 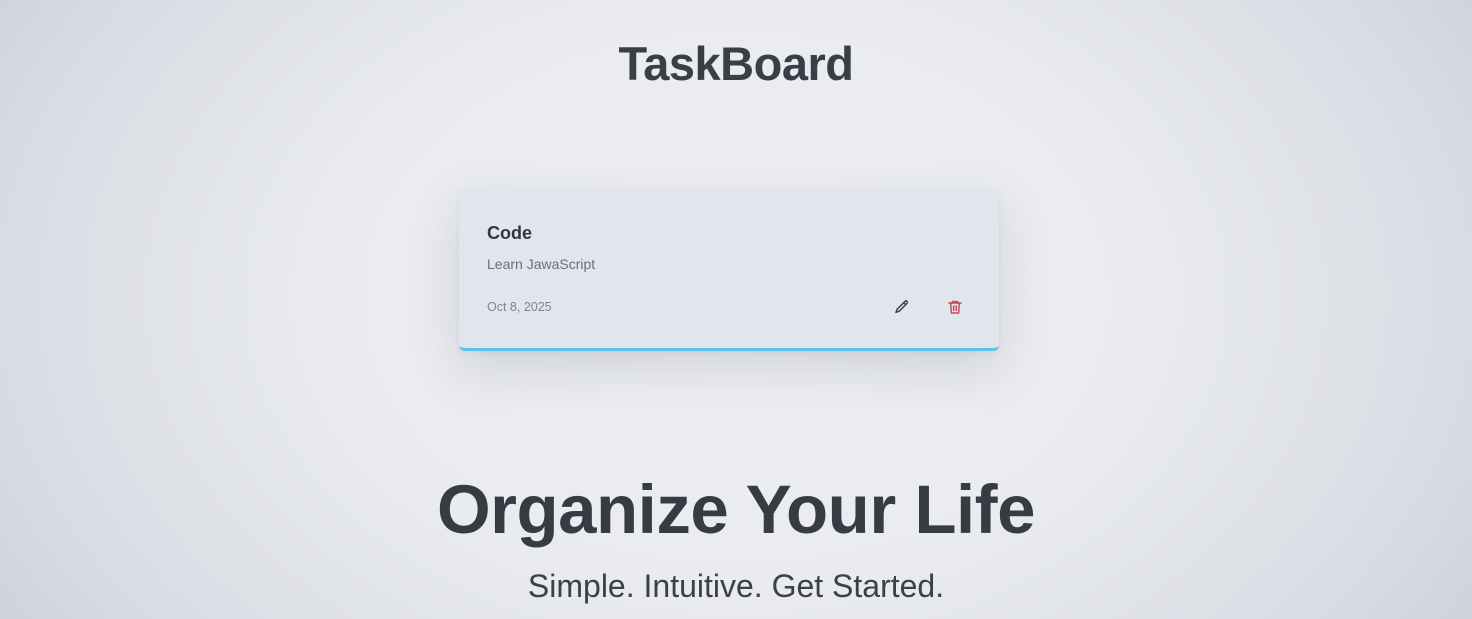 What do you see at coordinates (736, 509) in the screenshot?
I see `hero-title: Organize Your Life` at bounding box center [736, 509].